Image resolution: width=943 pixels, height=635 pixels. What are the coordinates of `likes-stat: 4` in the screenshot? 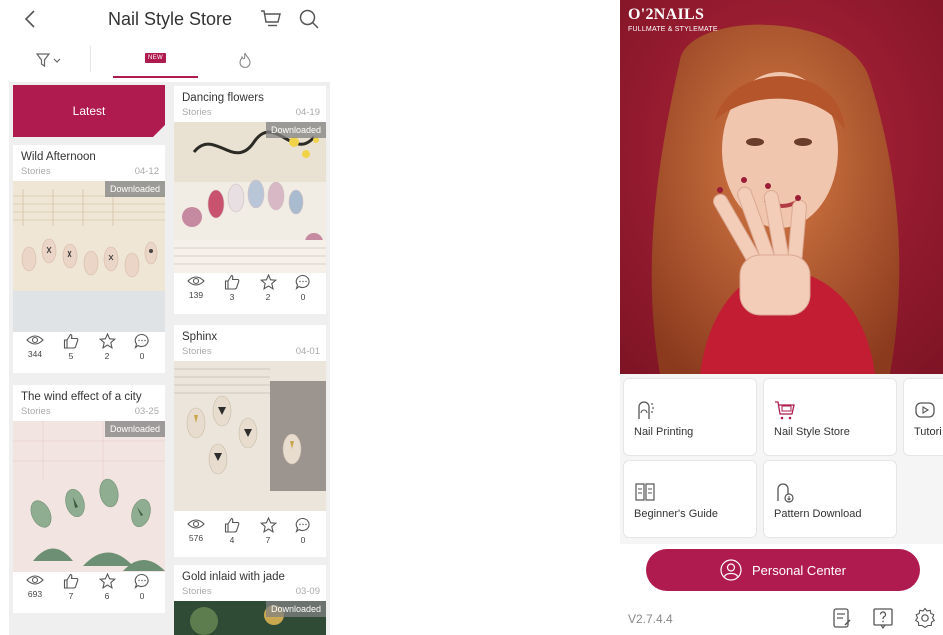 It's located at (232, 531).